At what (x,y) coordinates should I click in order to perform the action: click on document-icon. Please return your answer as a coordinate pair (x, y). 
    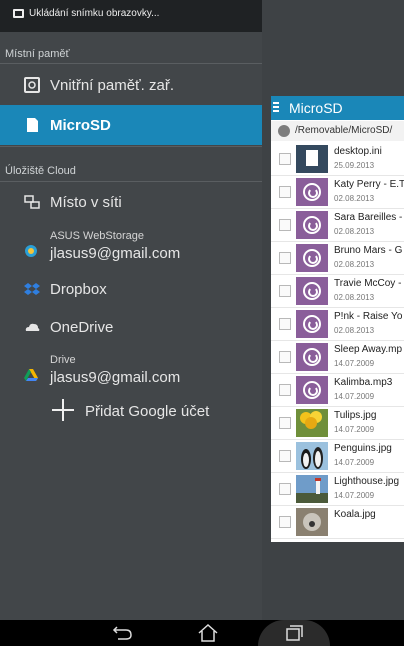
    Looking at the image, I should click on (312, 159).